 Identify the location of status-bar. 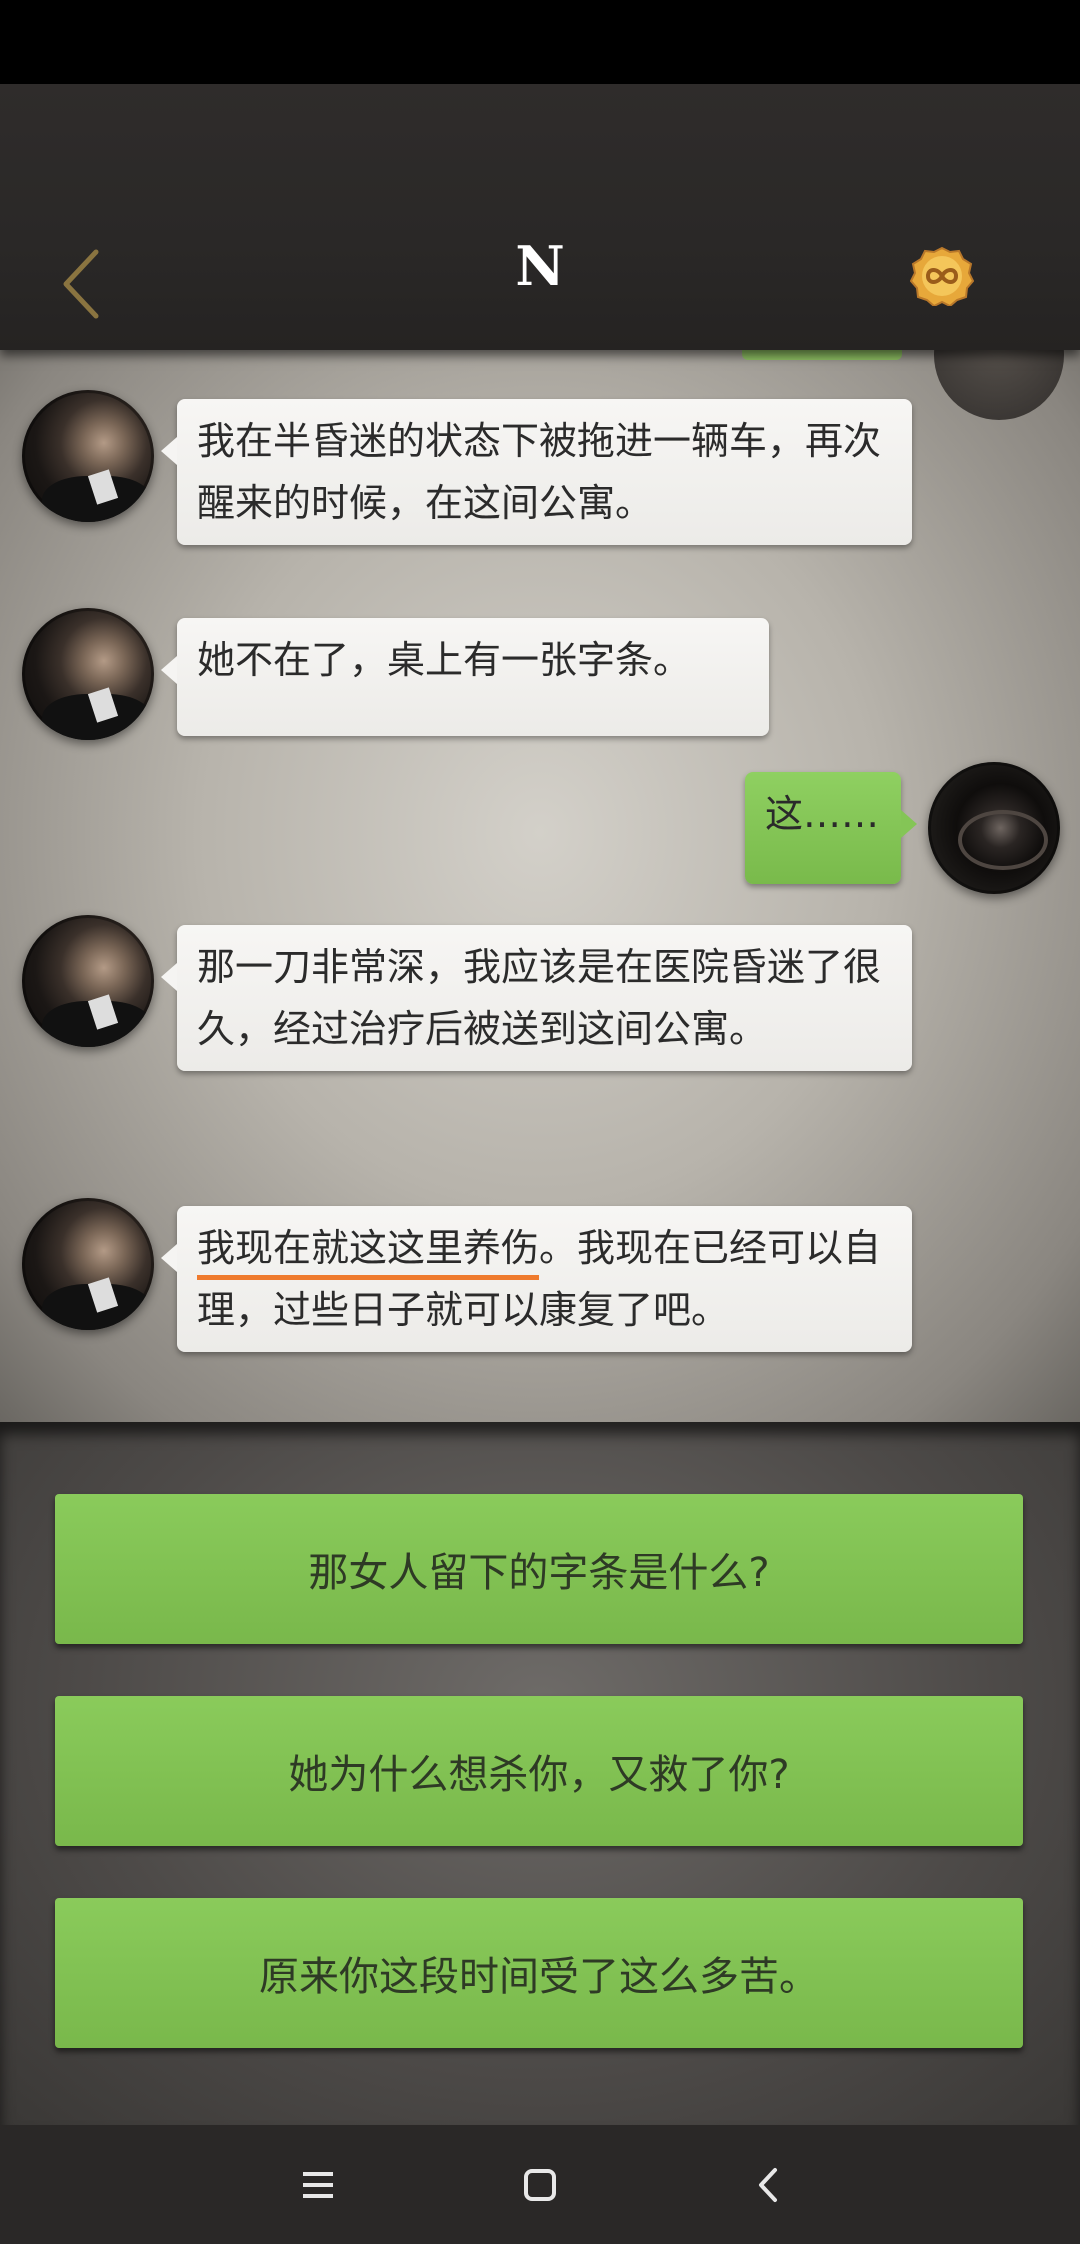
(540, 42).